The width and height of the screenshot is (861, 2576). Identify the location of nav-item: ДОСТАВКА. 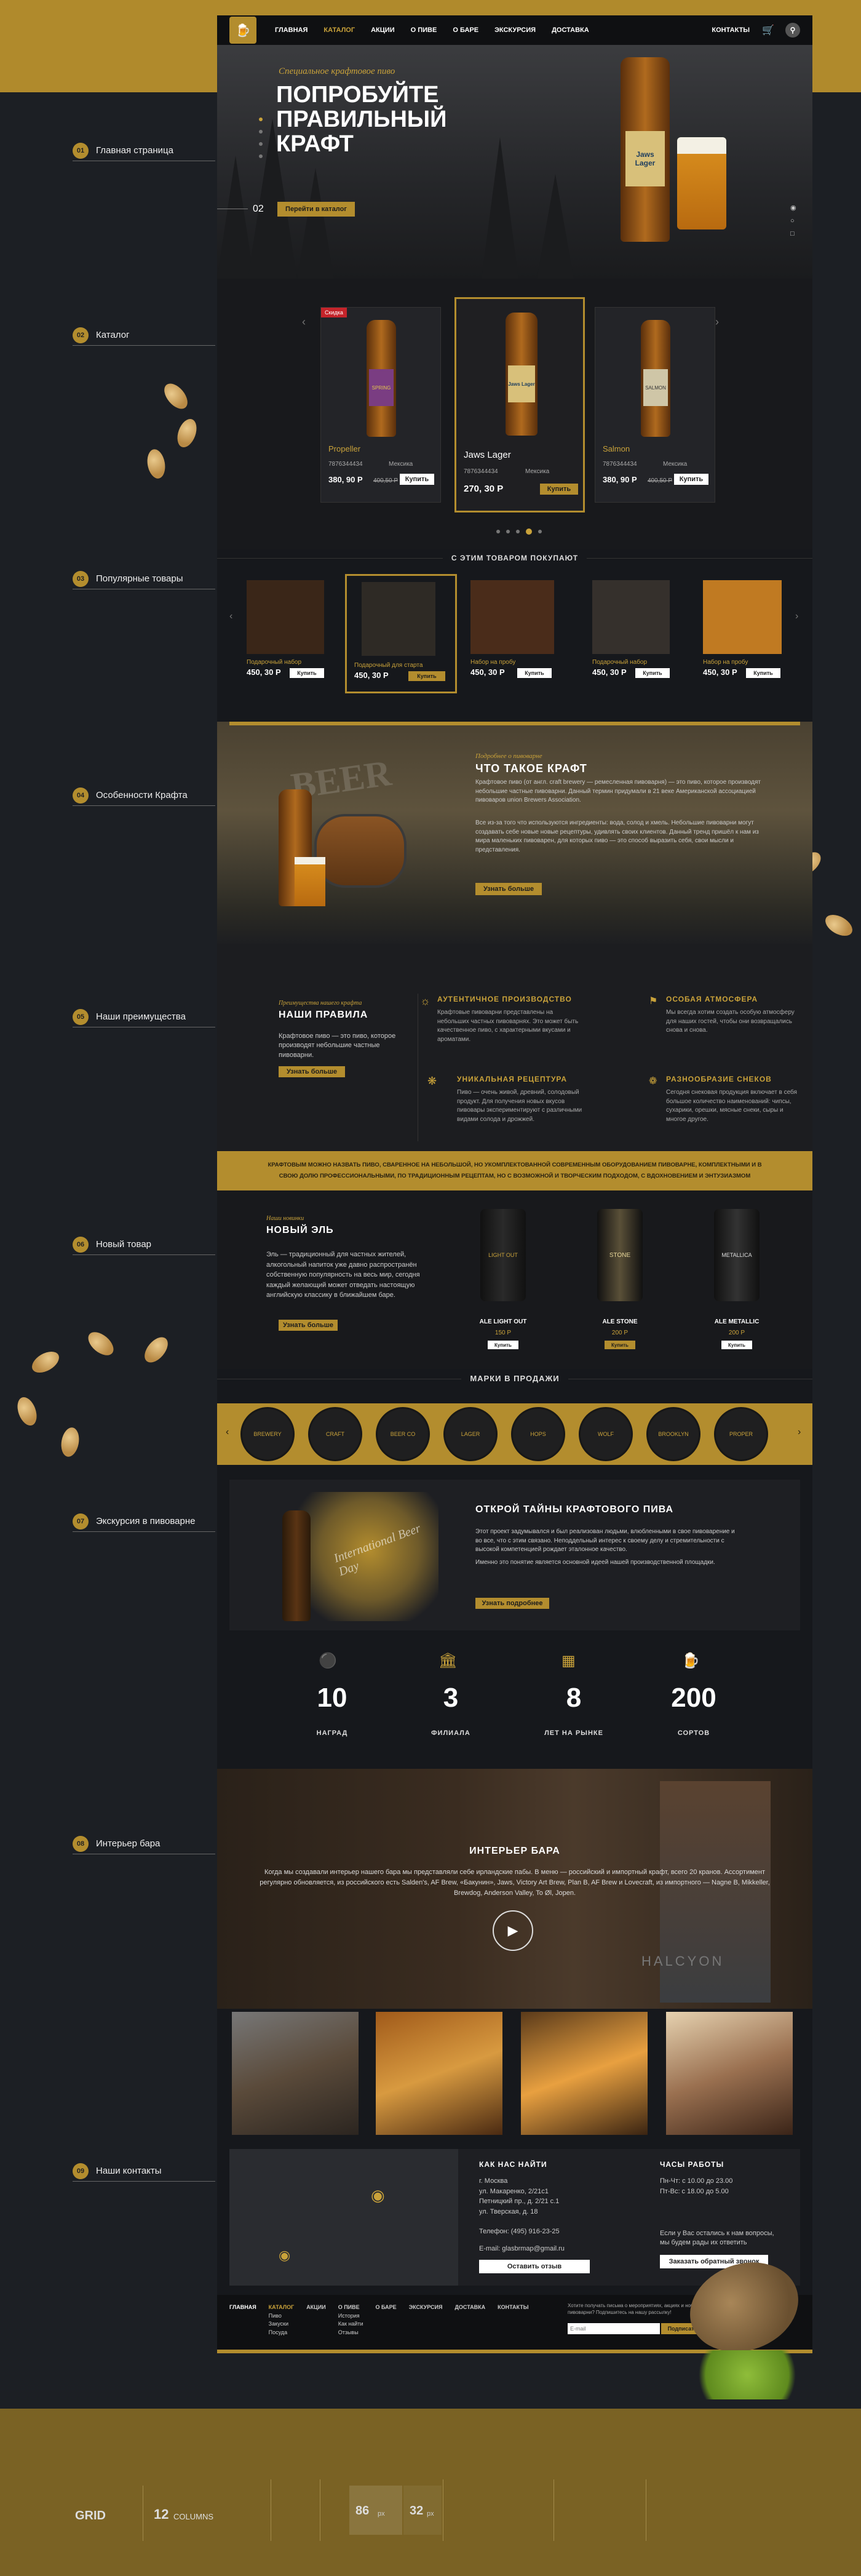
(570, 30).